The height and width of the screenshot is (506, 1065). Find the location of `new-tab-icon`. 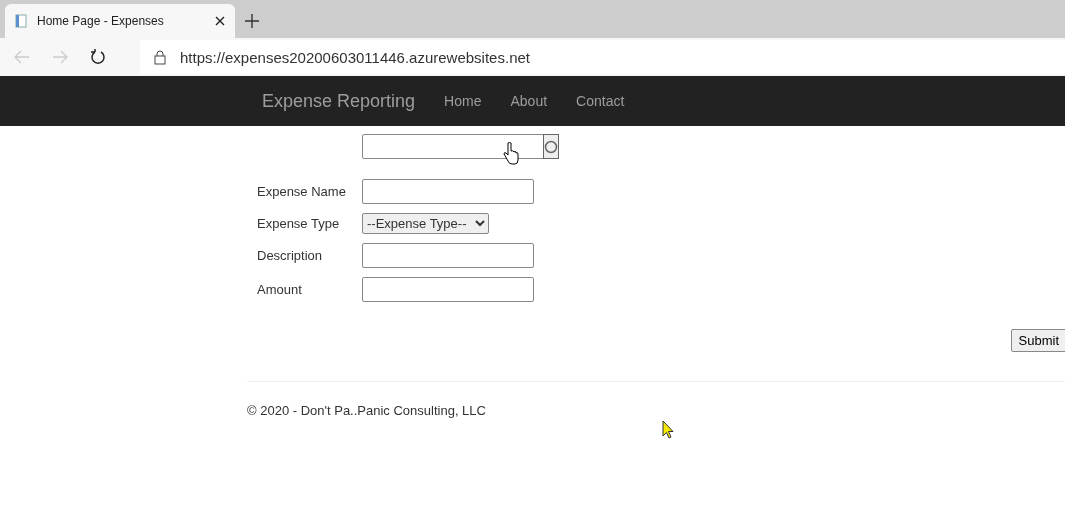

new-tab-icon is located at coordinates (252, 21).